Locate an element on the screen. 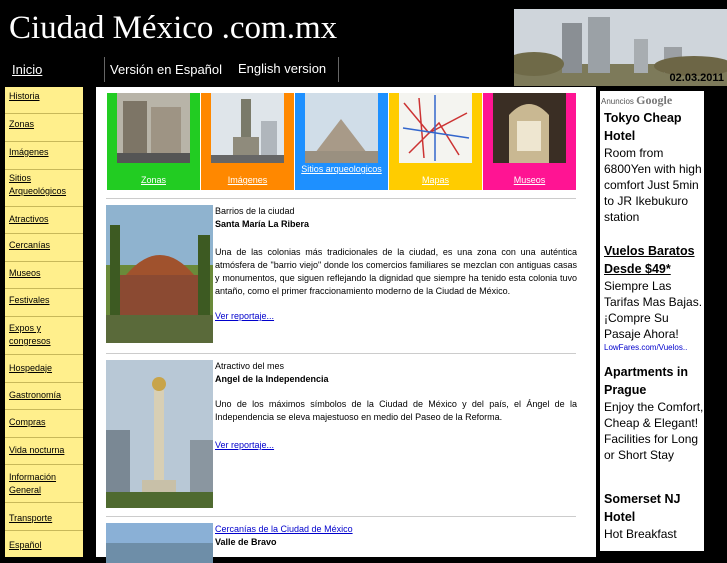 The width and height of the screenshot is (727, 563). home-link: Inicio is located at coordinates (27, 69).